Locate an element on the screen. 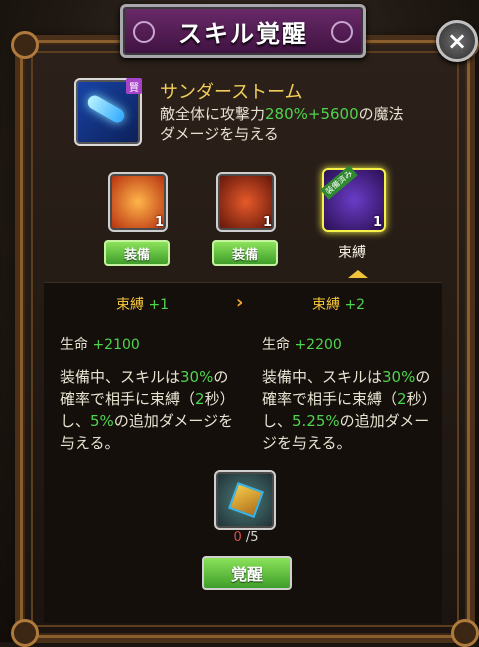 The image size is (479, 647). equipment-slot-shield: 1 is located at coordinates (138, 202).